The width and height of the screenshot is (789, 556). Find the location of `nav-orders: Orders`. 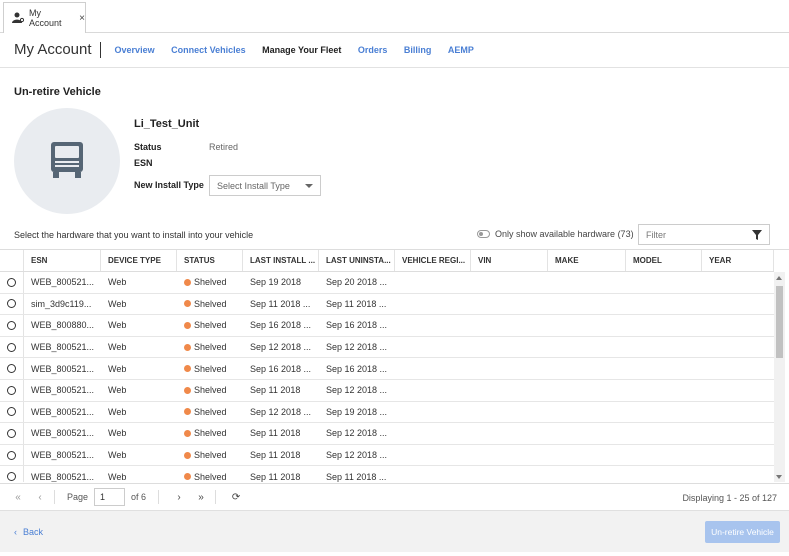

nav-orders: Orders is located at coordinates (373, 50).